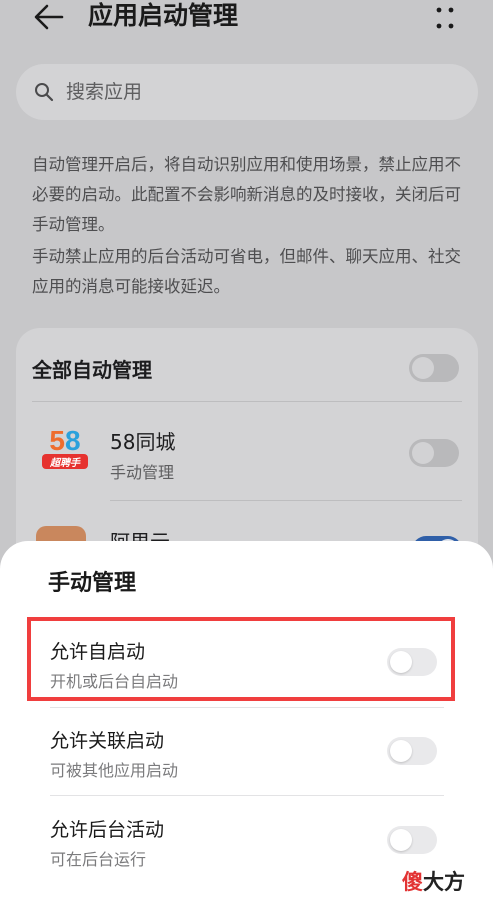  I want to click on search-icon, so click(44, 92).